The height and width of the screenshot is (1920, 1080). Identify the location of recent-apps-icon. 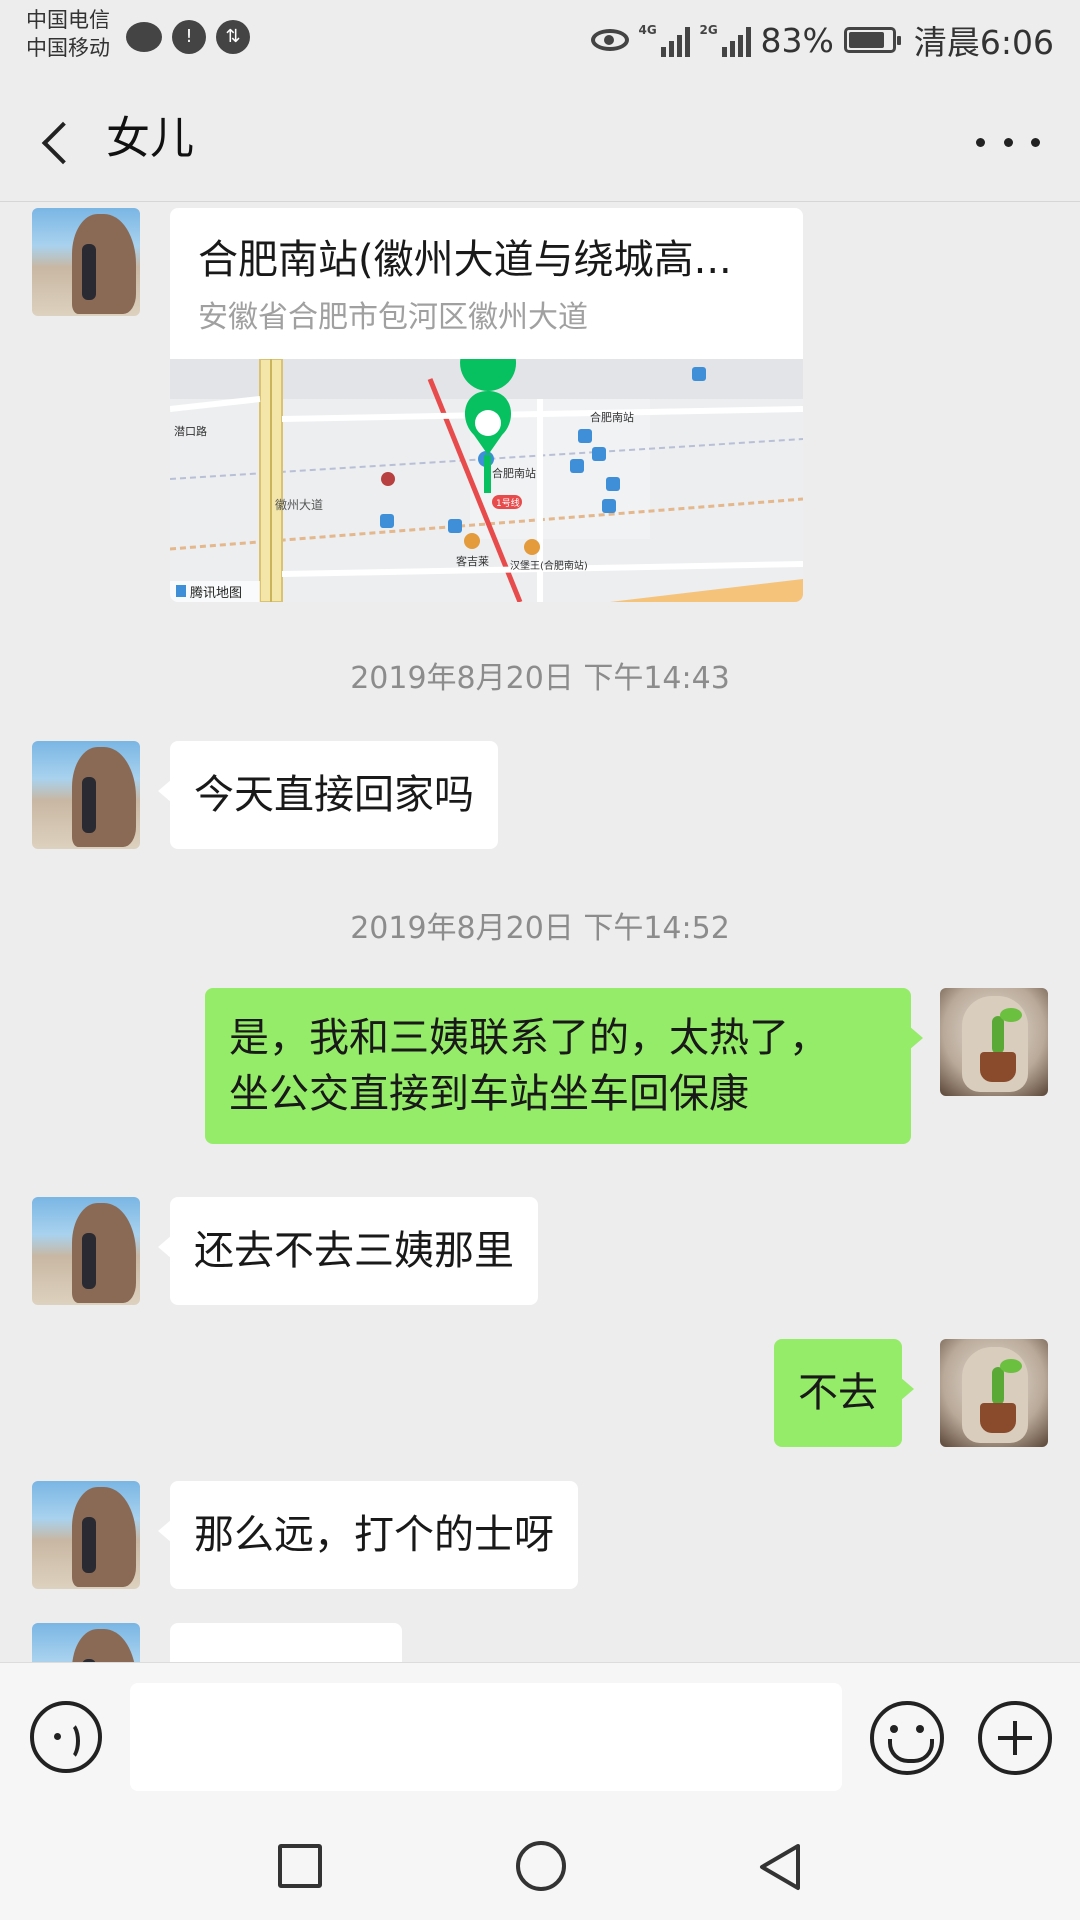
(300, 1866).